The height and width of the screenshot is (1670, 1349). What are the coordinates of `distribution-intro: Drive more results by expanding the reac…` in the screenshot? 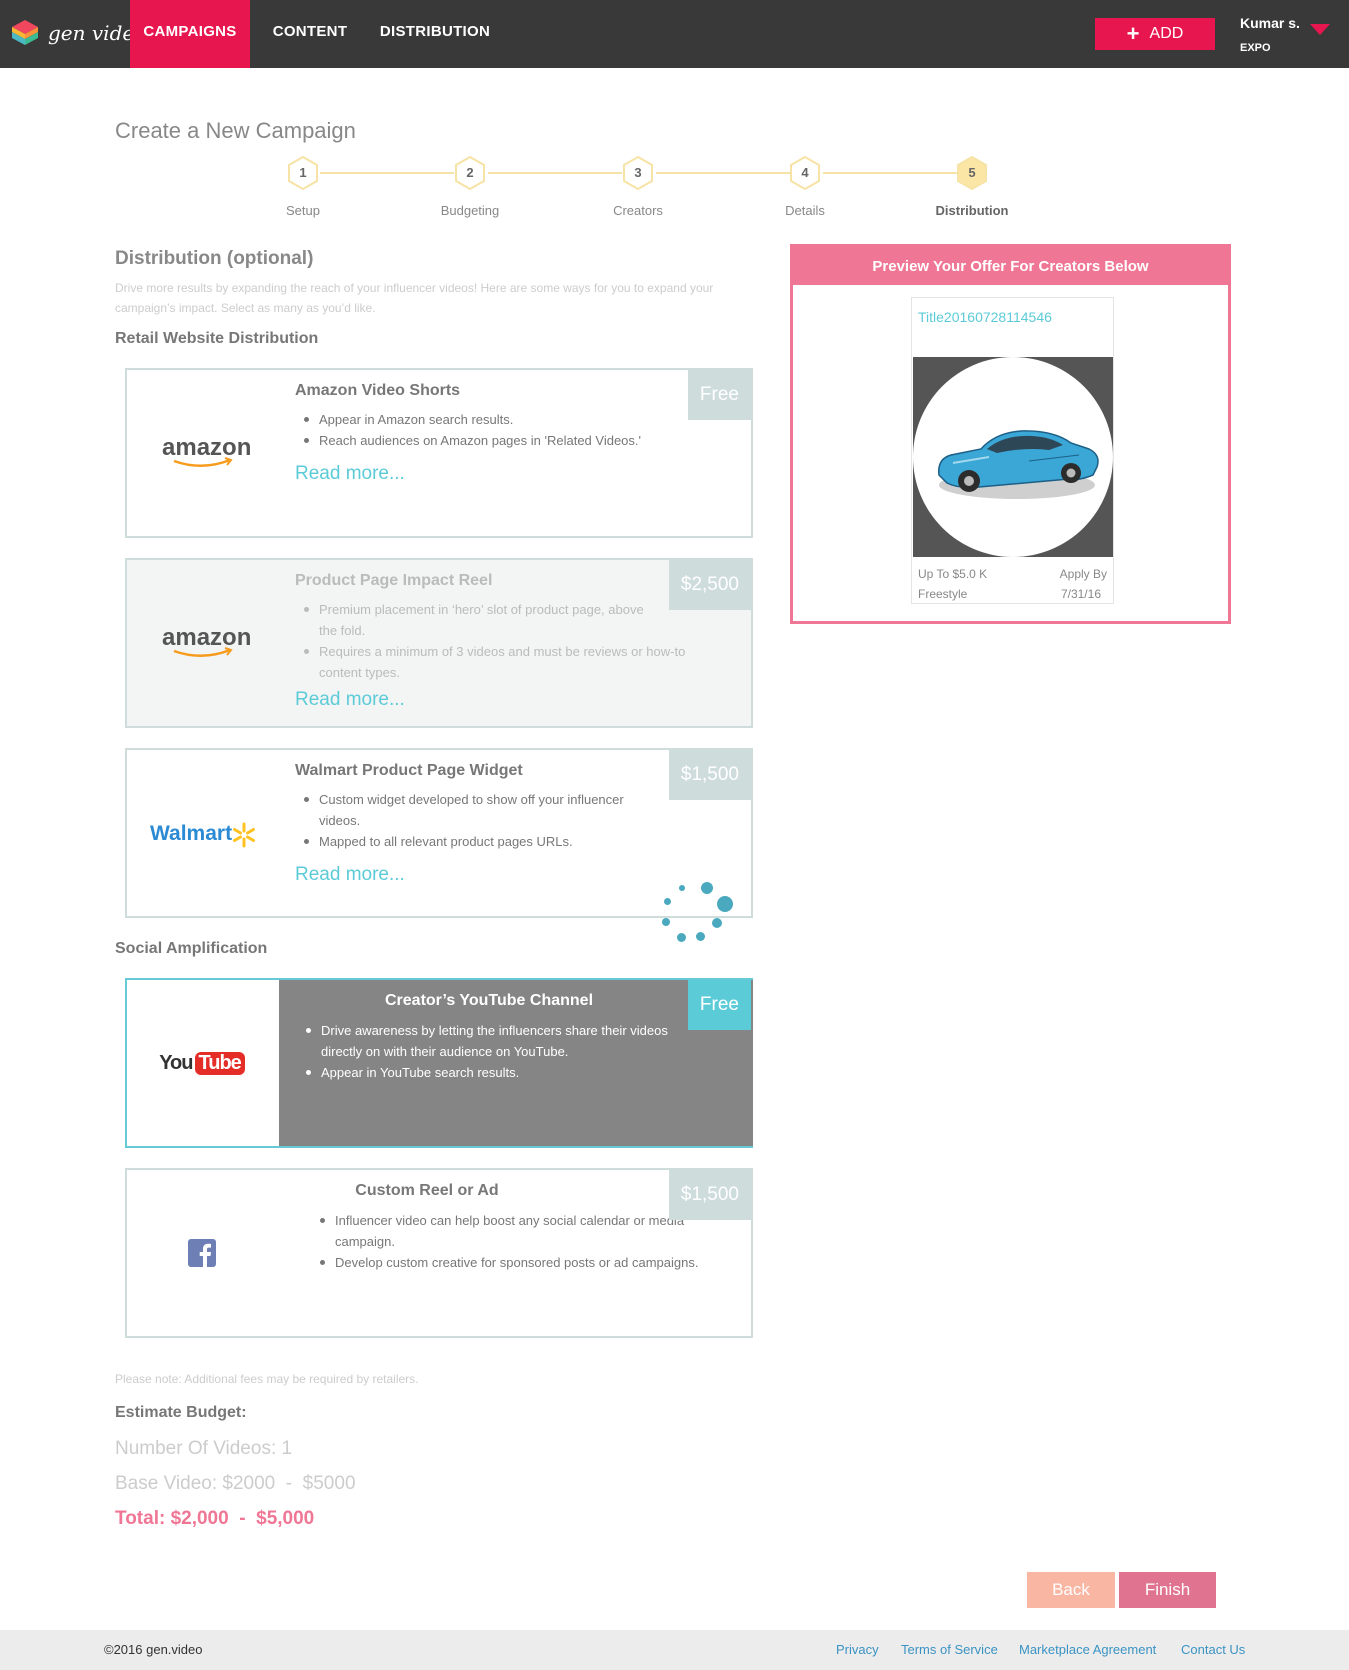 It's located at (414, 298).